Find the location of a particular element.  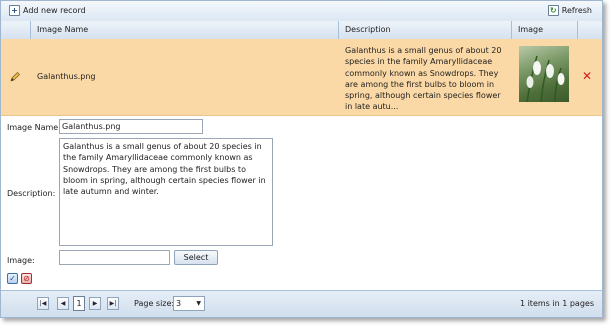

header-edit-column is located at coordinates (16, 30).